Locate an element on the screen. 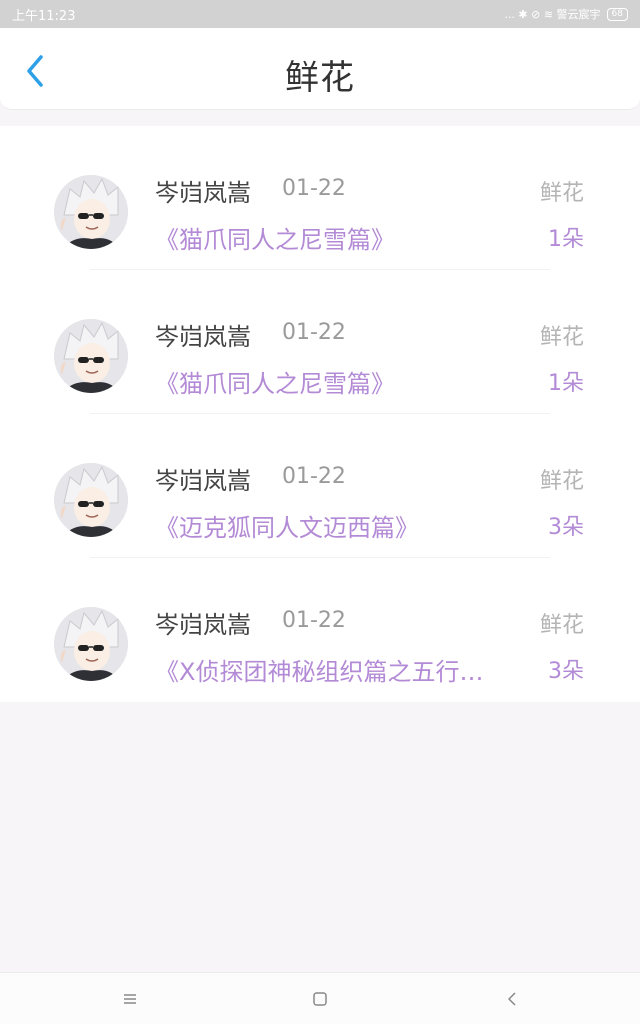 Image resolution: width=640 pixels, height=1024 pixels. back-triangle-icon is located at coordinates (512, 999).